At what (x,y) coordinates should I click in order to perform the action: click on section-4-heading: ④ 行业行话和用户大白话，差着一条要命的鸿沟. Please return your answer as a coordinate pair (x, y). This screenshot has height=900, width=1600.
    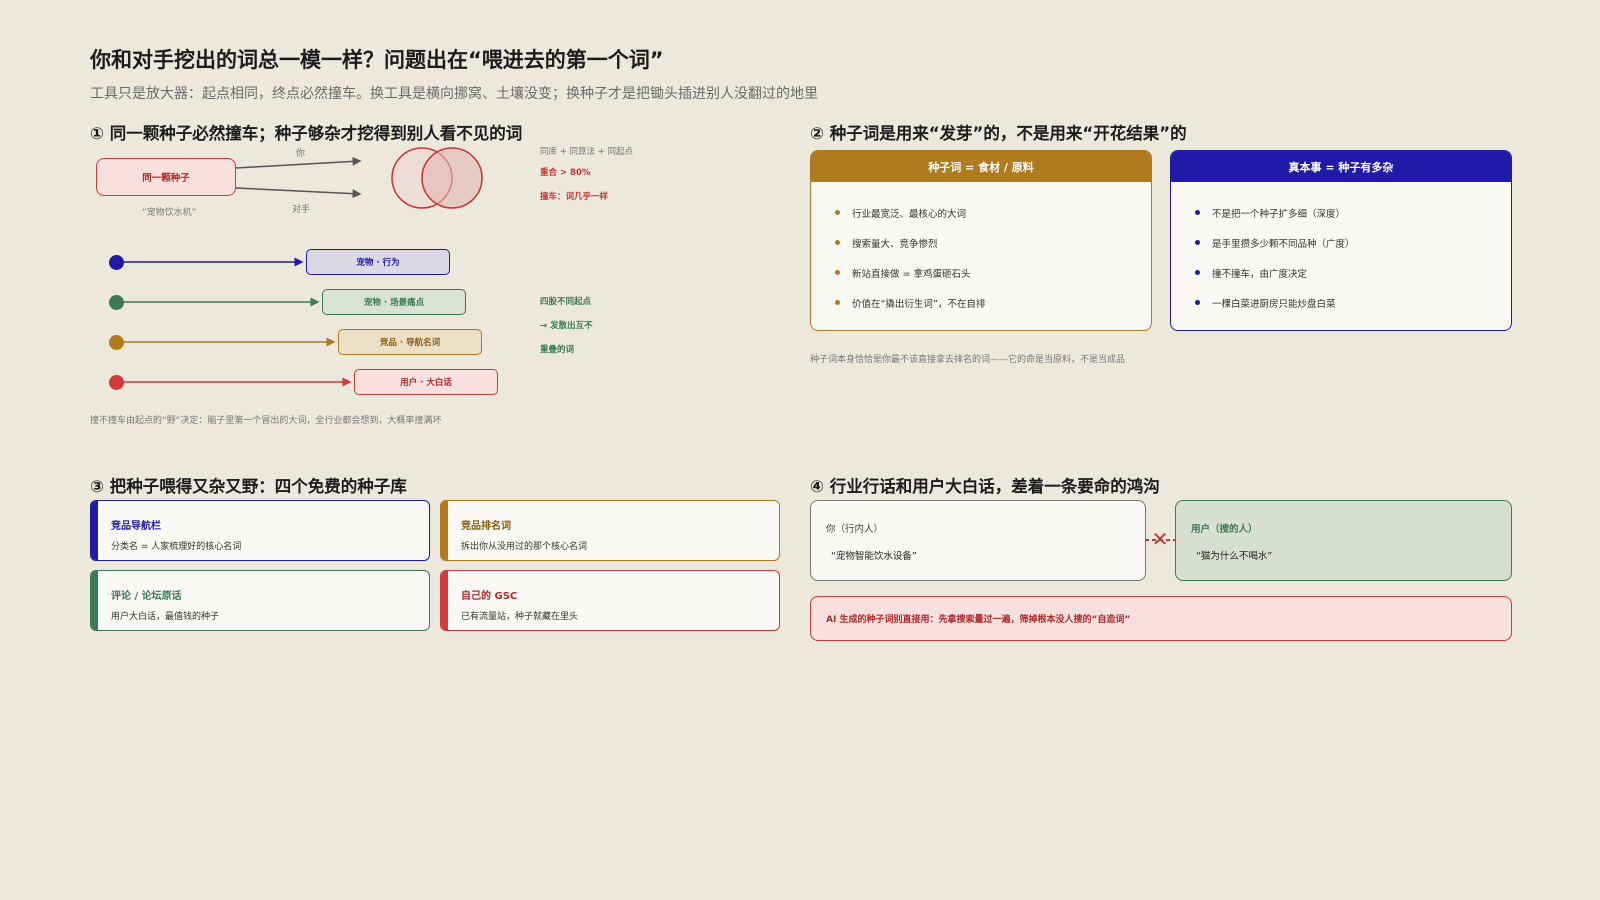
    Looking at the image, I should click on (985, 486).